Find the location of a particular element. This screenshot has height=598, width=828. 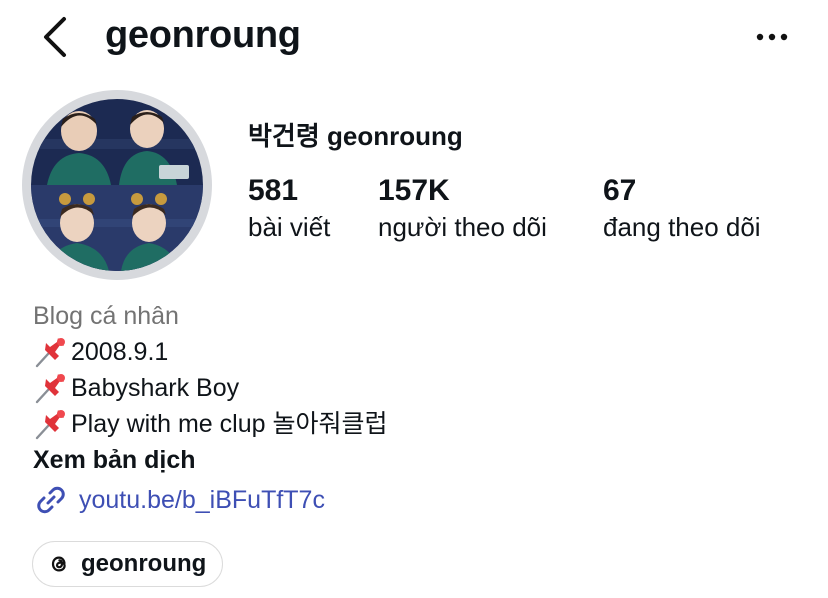

profile-display-name: 박건령 geonroung is located at coordinates (355, 136).